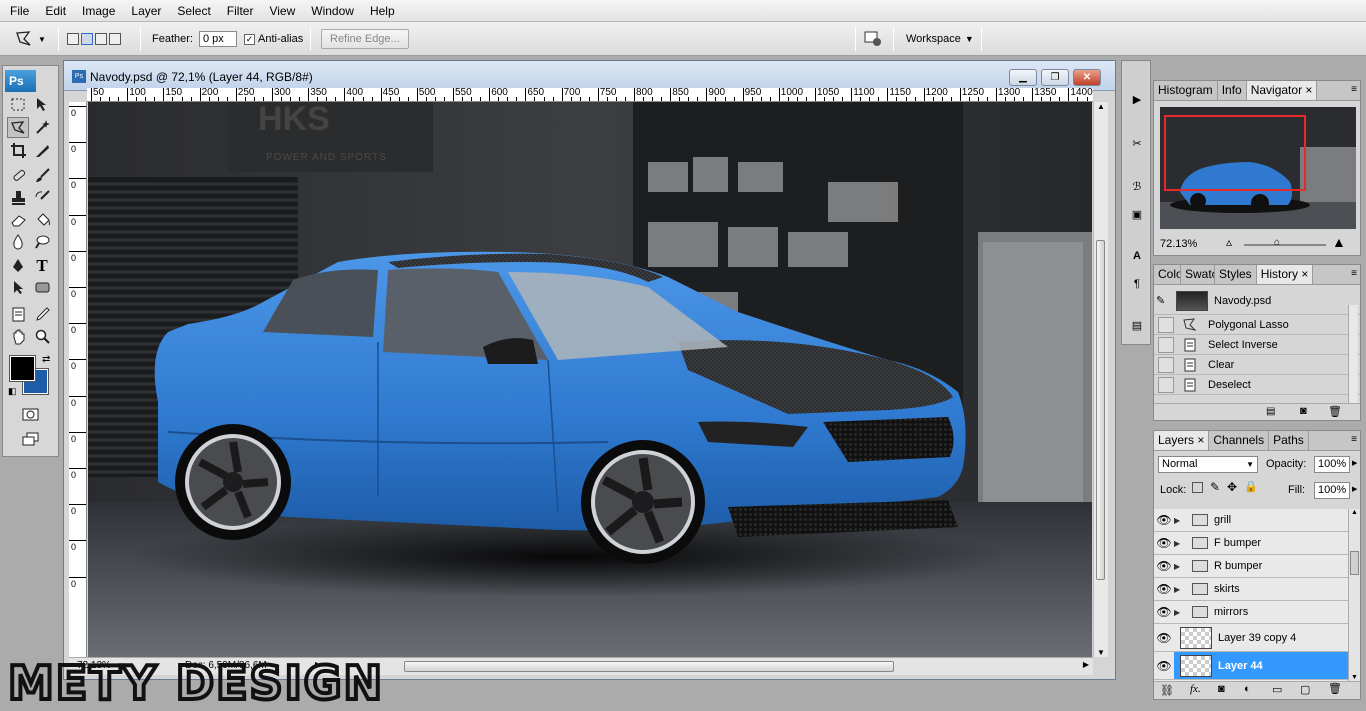  Describe the element at coordinates (1354, 677) in the screenshot. I see `scroll-down-icon: ▼` at that location.